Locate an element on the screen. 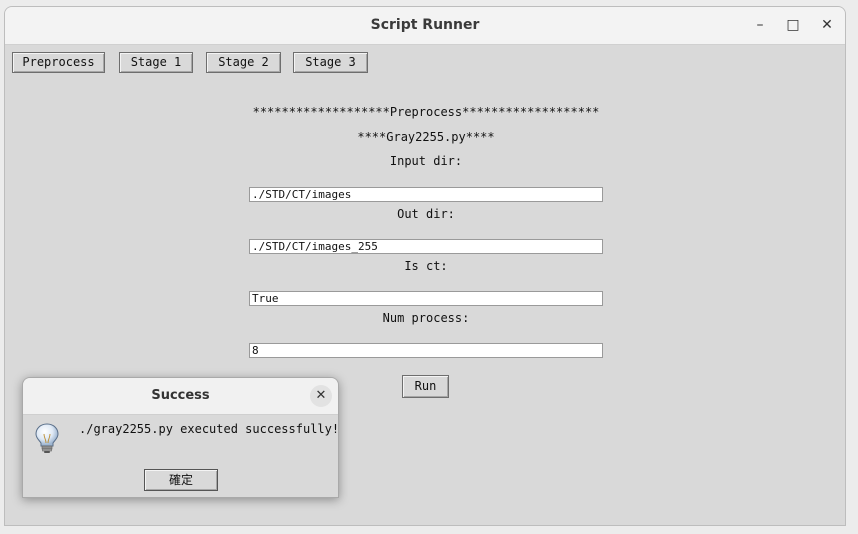 Image resolution: width=858 pixels, height=534 pixels. num-process-field: 8 is located at coordinates (426, 350).